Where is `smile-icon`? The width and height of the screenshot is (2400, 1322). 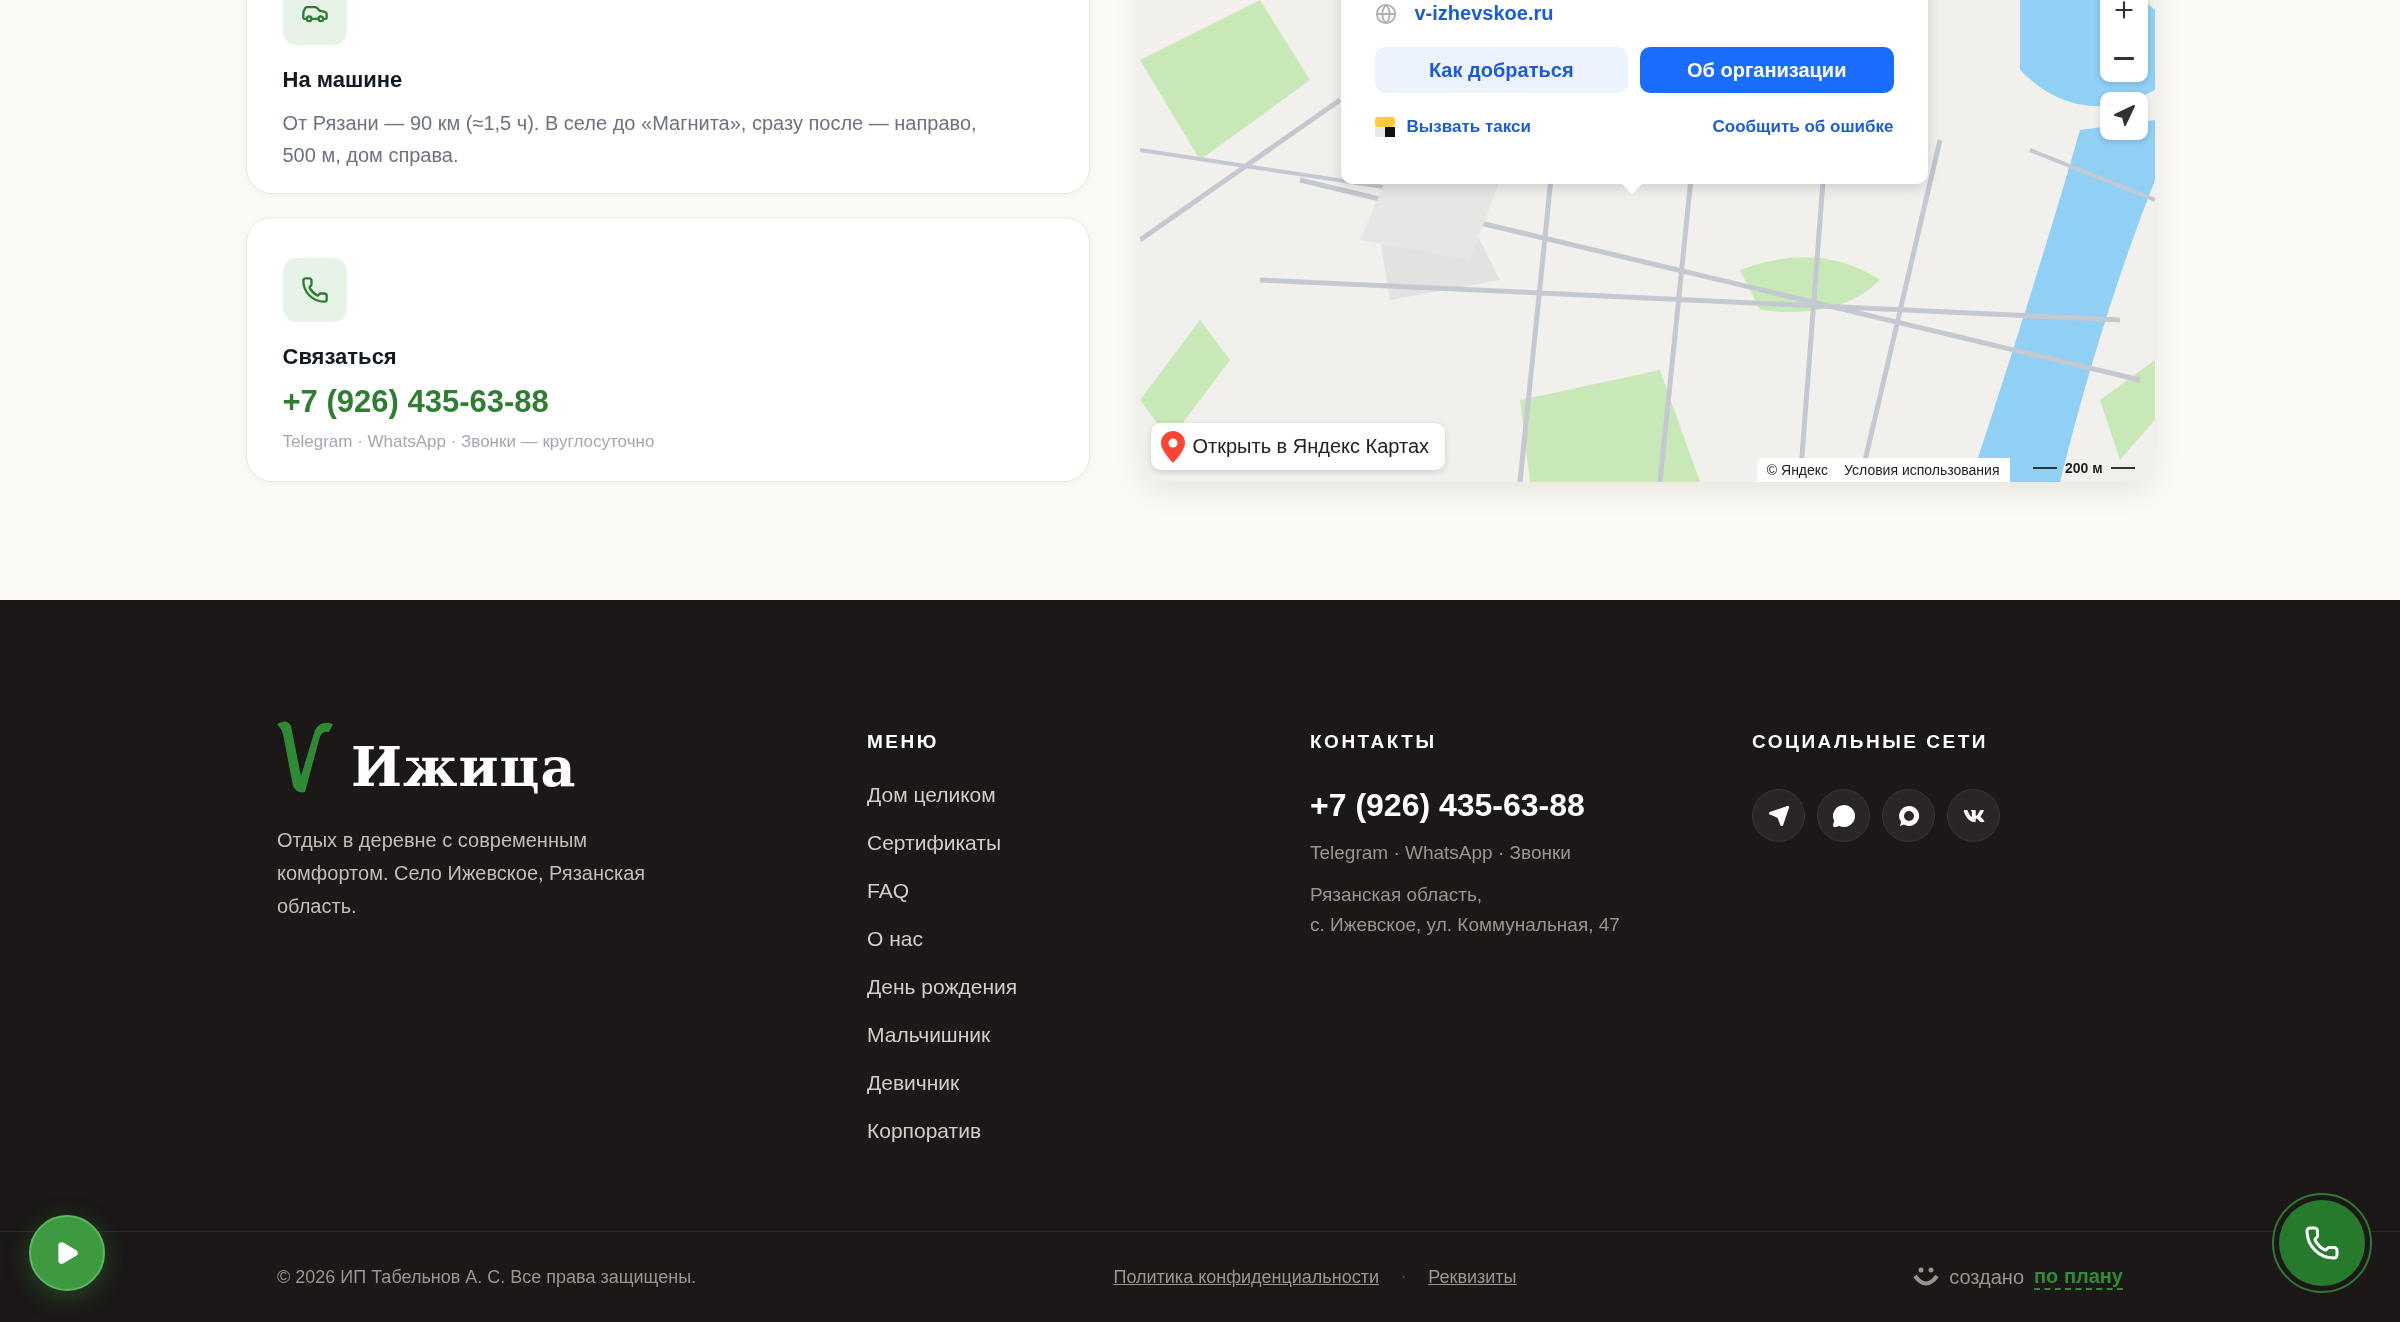
smile-icon is located at coordinates (1926, 1277).